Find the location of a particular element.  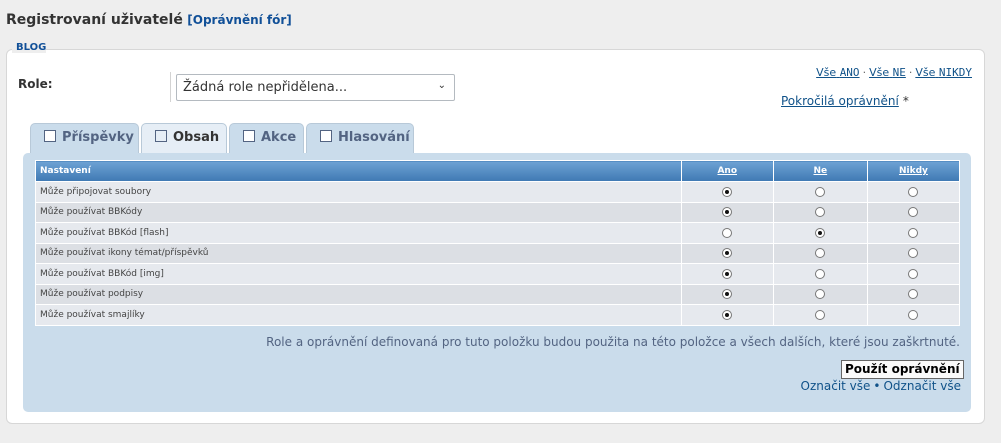

tab-polls: Hlasování is located at coordinates (360, 138).